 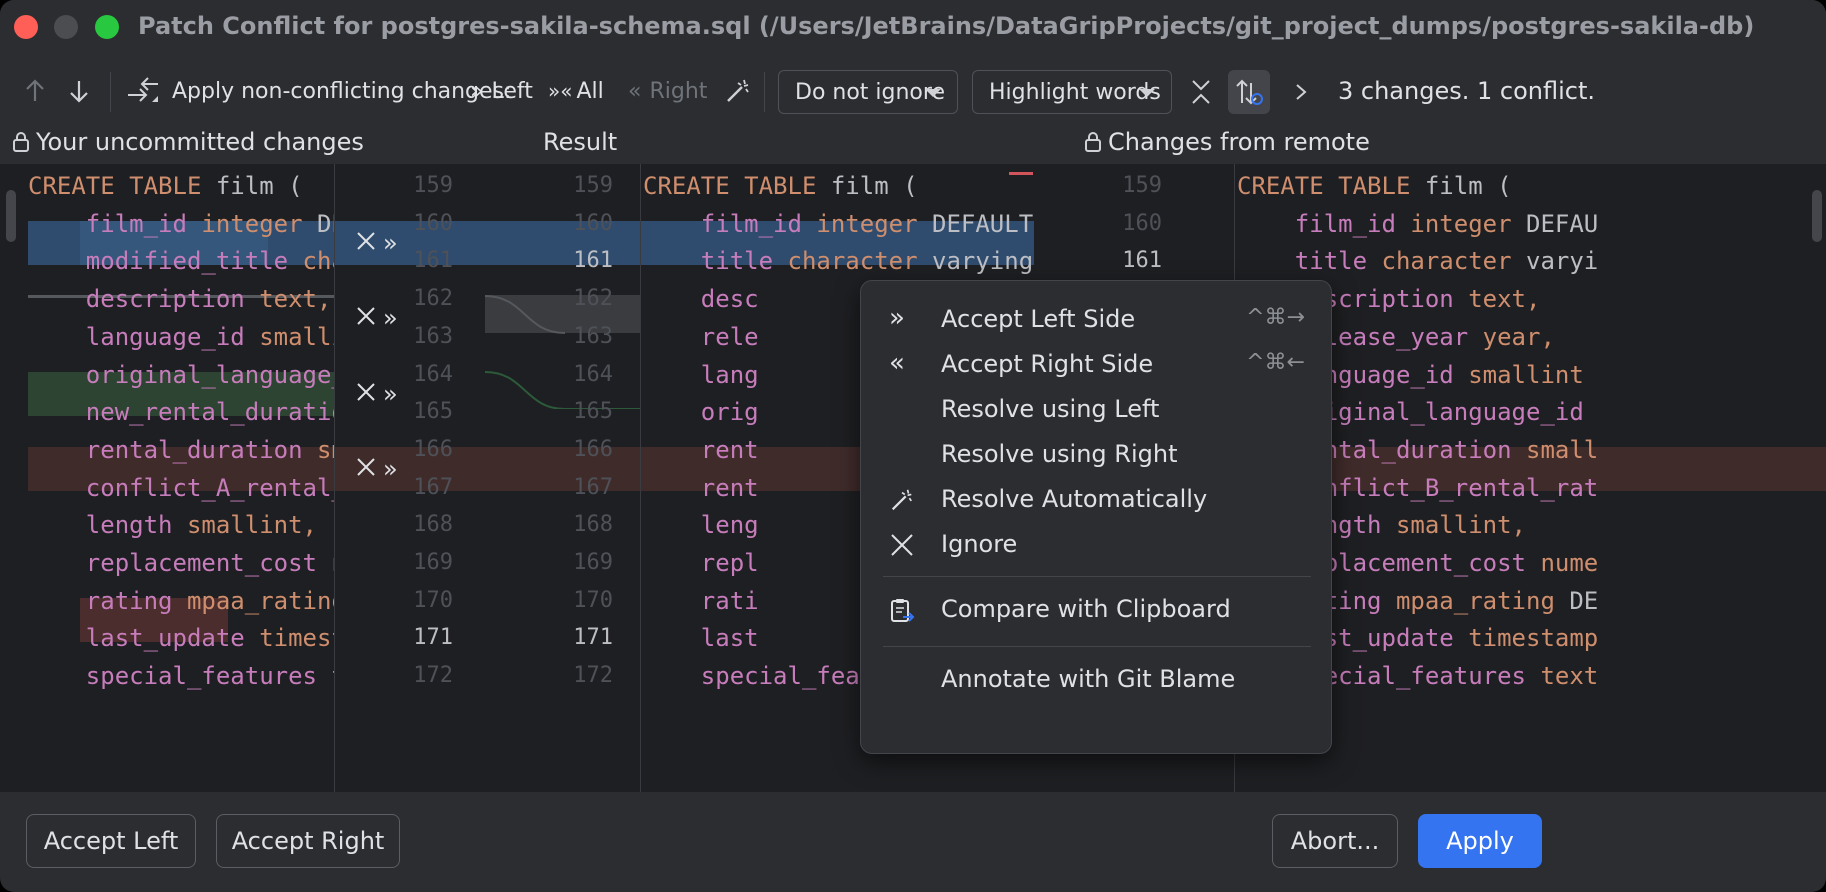 I want to click on menu-item-annotate-git-blame: Annotate with Git Blame, so click(x=1097, y=679).